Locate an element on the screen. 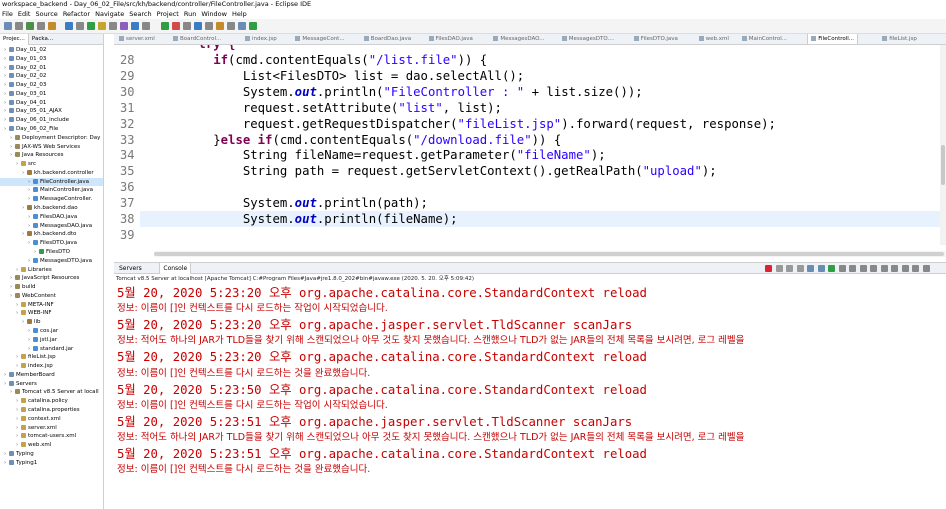 Image resolution: width=946 pixels, height=509 pixels. tree-item: › standard.jar is located at coordinates (51, 349).